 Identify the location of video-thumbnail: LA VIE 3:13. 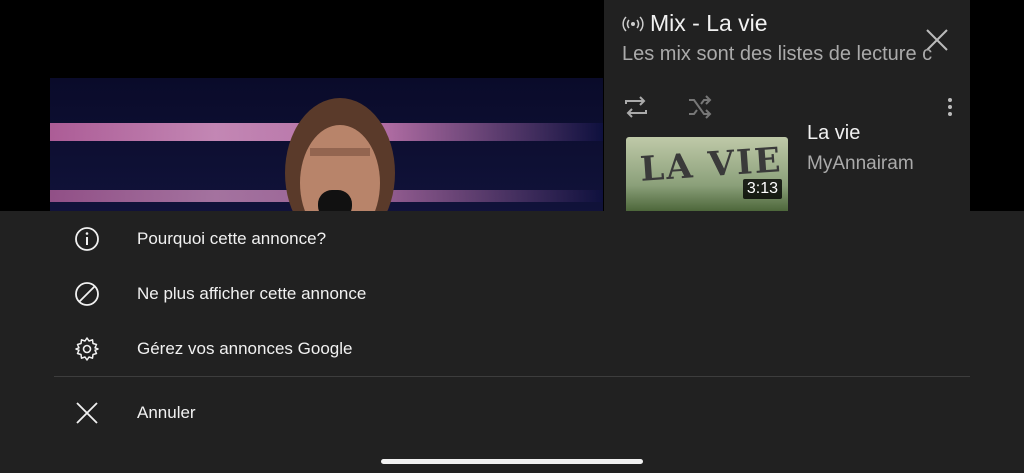
(707, 177).